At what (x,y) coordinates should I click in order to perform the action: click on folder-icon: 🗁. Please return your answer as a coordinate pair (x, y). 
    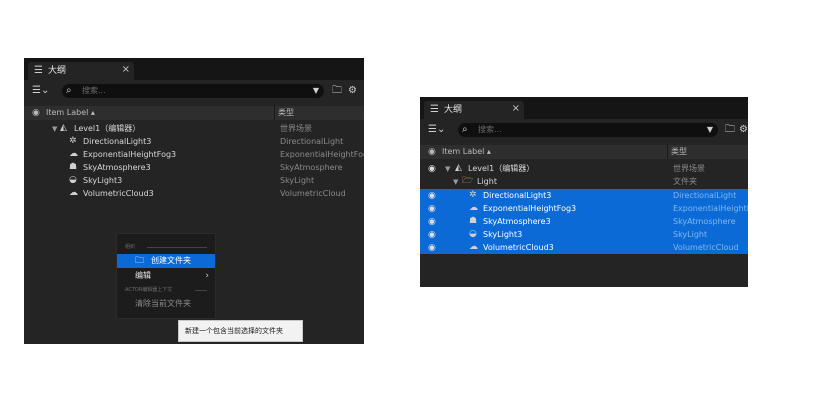
    Looking at the image, I should click on (468, 181).